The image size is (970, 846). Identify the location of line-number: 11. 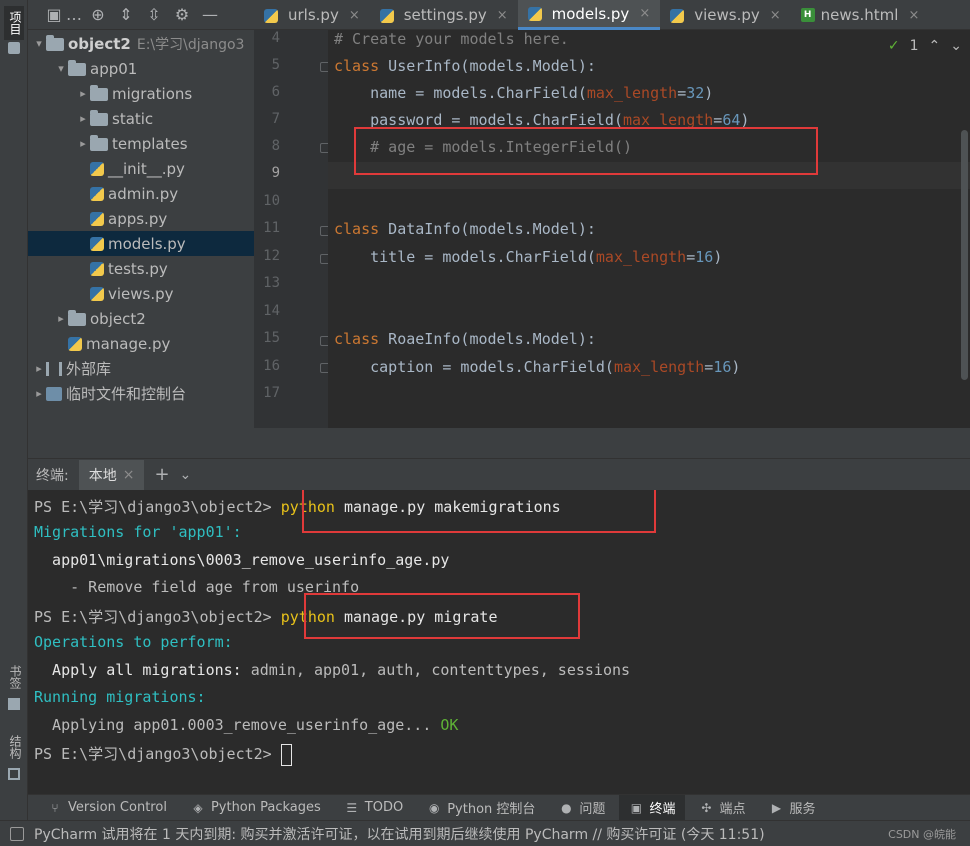
(271, 228).